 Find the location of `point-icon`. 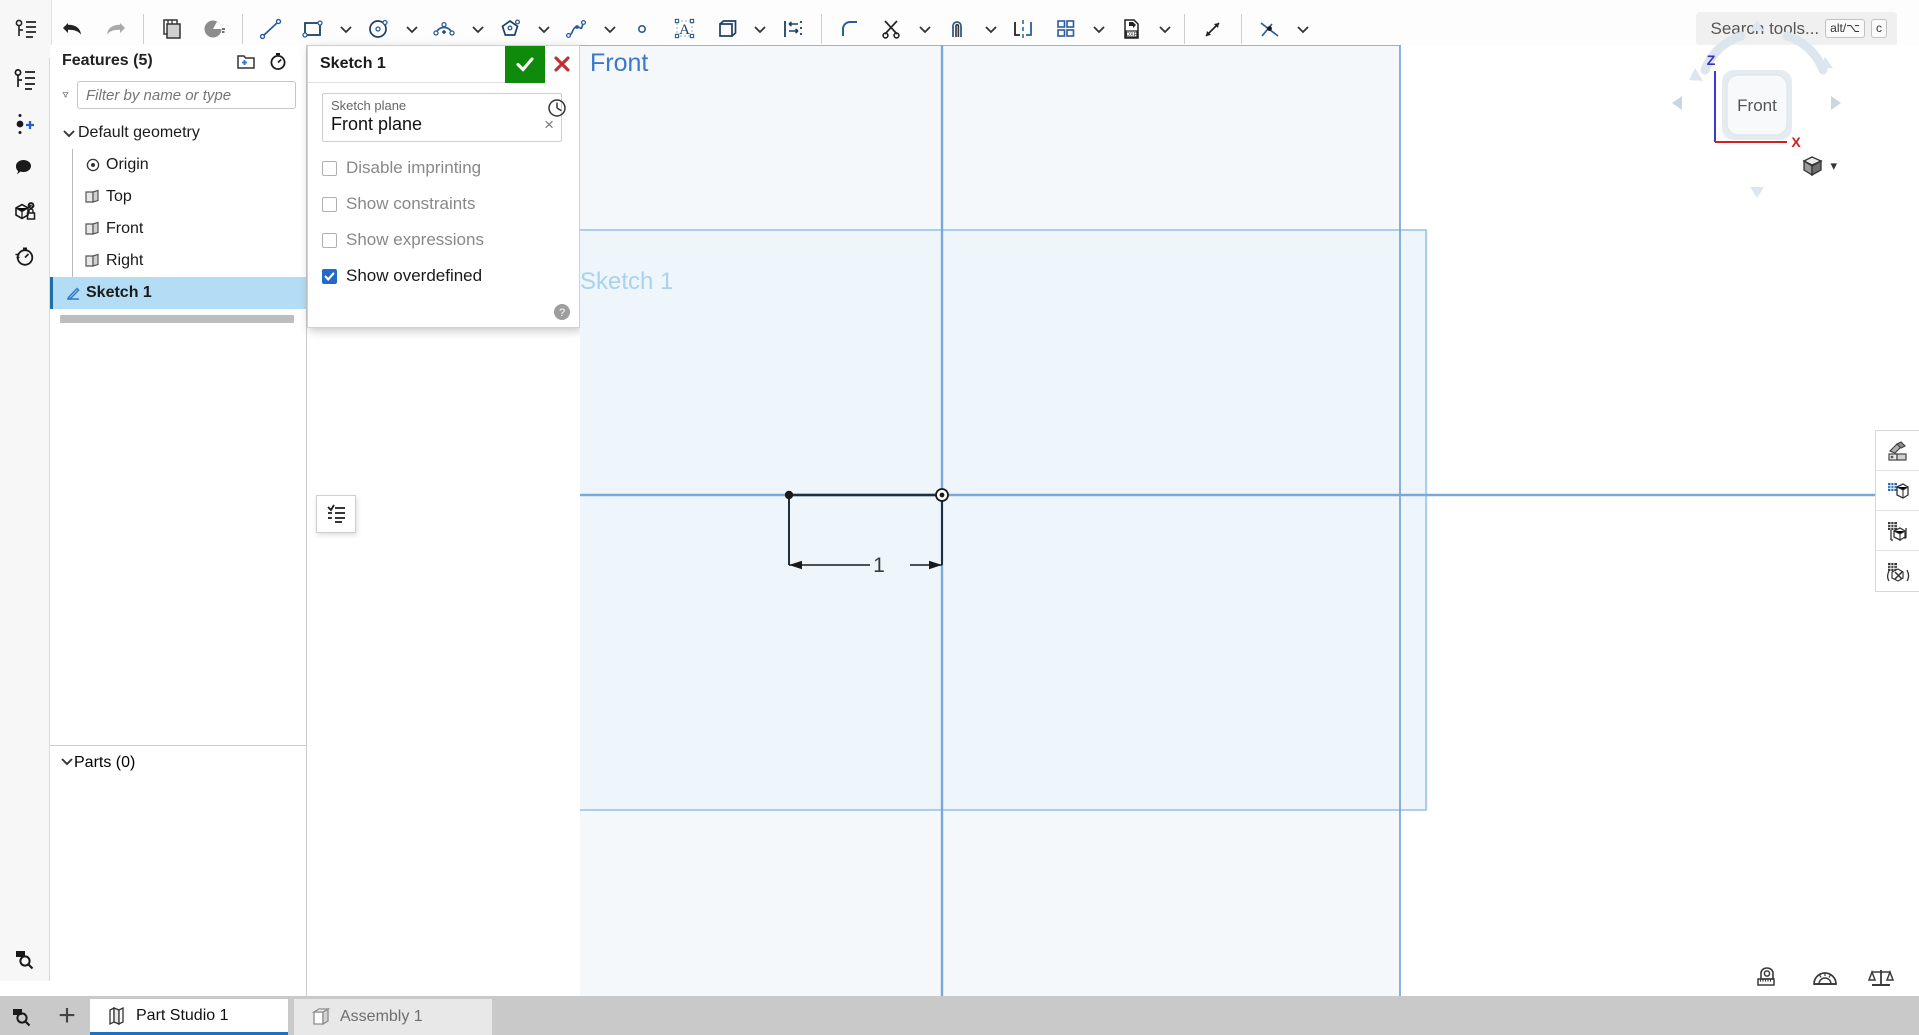

point-icon is located at coordinates (642, 28).